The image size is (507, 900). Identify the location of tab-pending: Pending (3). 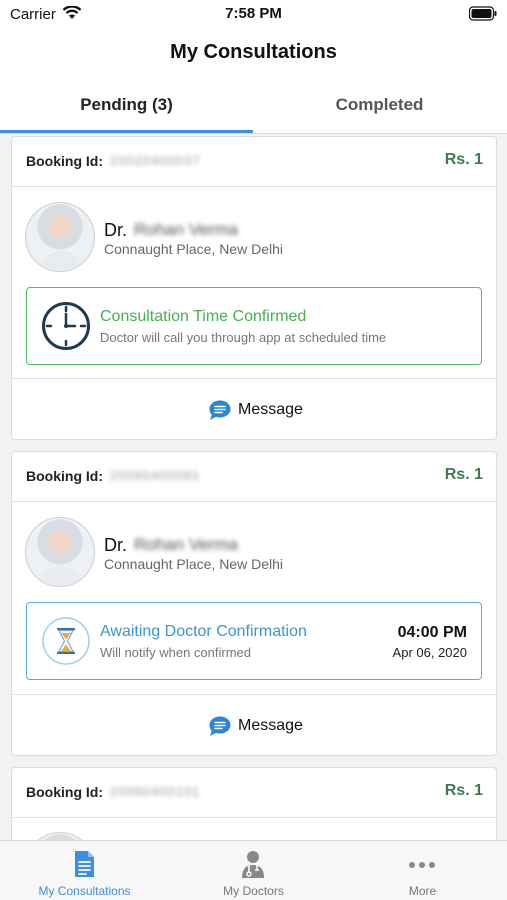
(126, 105).